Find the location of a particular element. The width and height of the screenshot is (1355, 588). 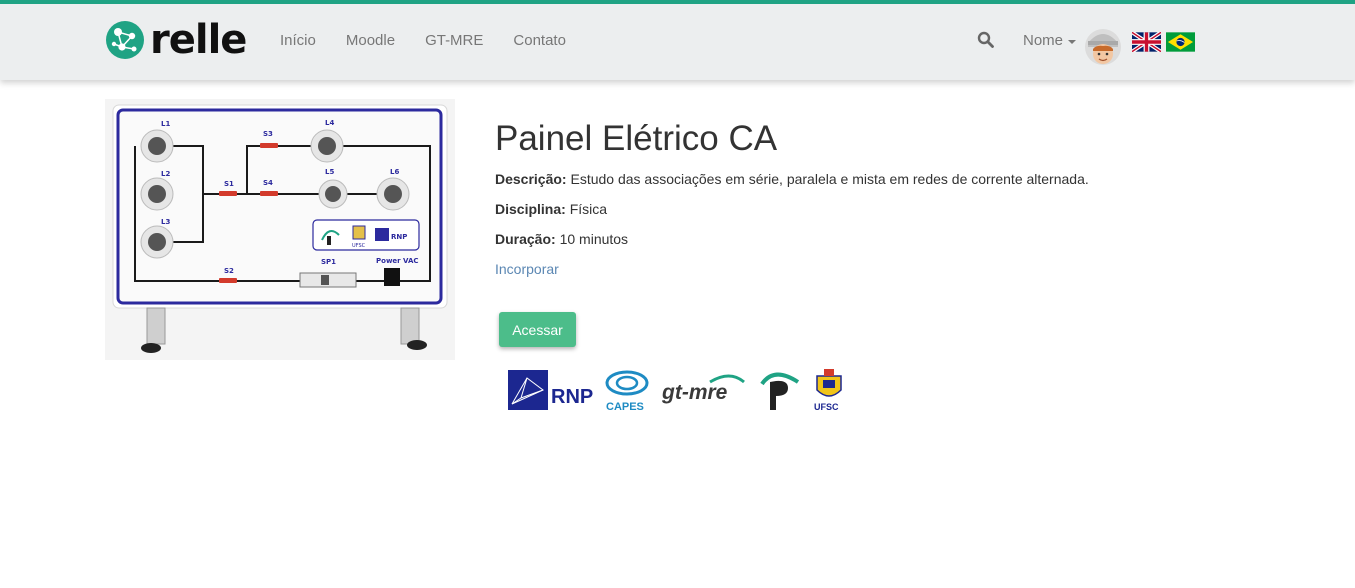

rnp-logo-icon: RNP is located at coordinates (550, 390).